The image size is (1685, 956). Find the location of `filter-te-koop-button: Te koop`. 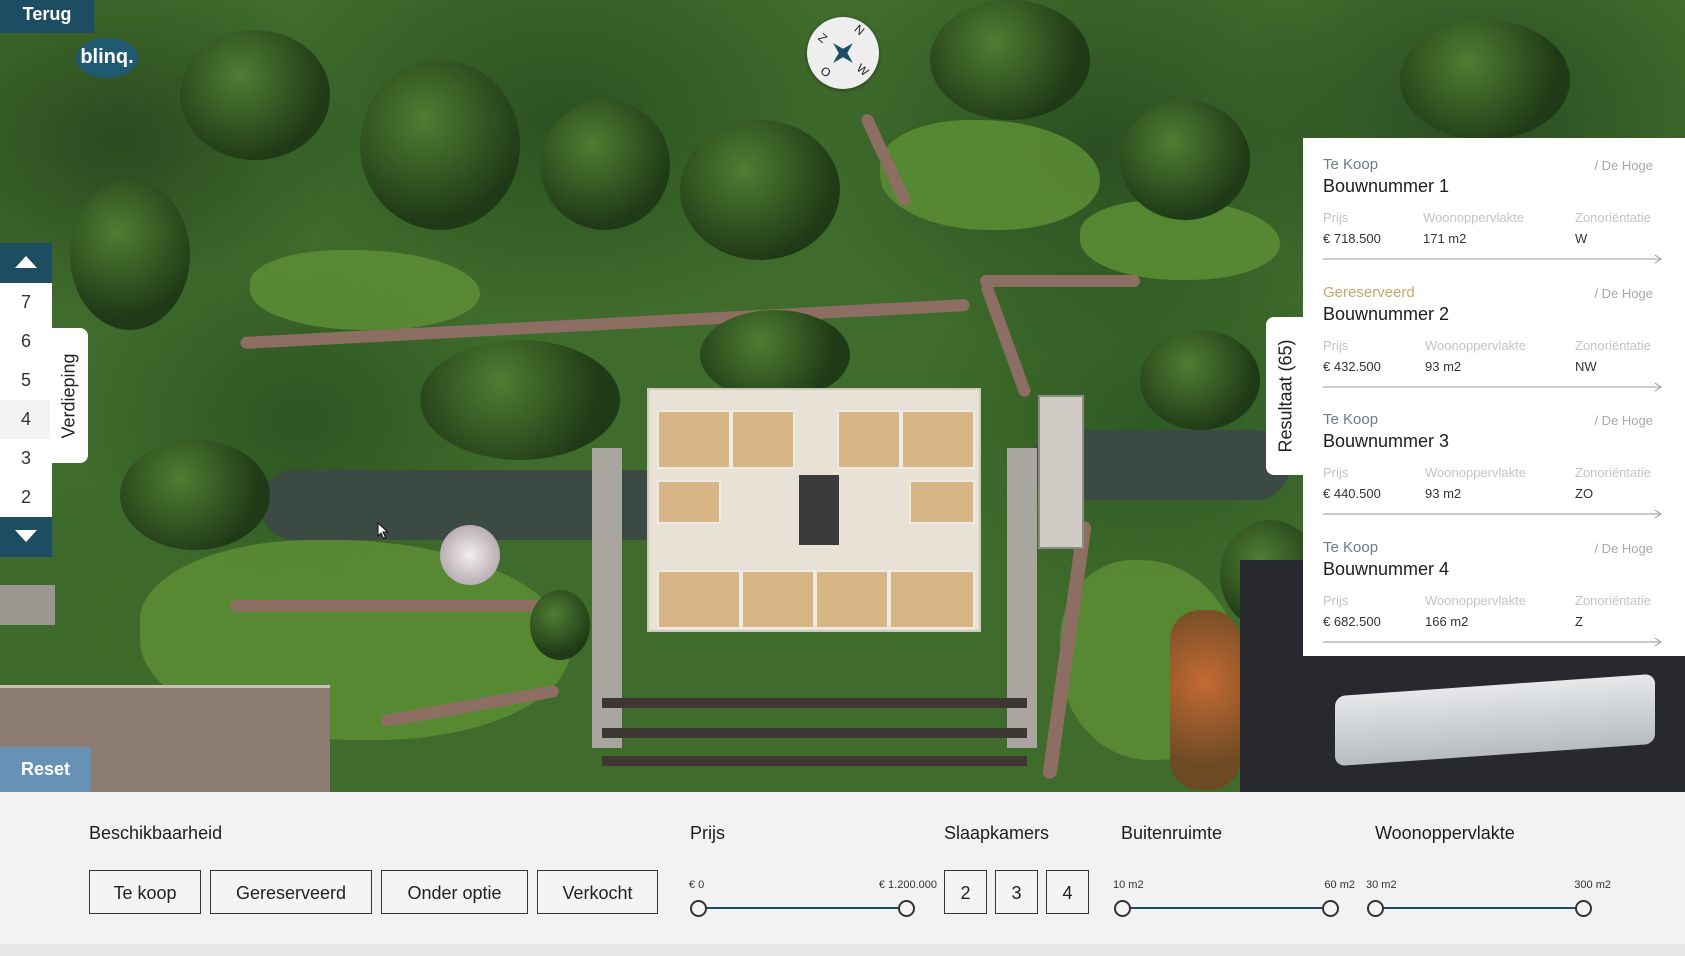

filter-te-koop-button: Te koop is located at coordinates (145, 892).